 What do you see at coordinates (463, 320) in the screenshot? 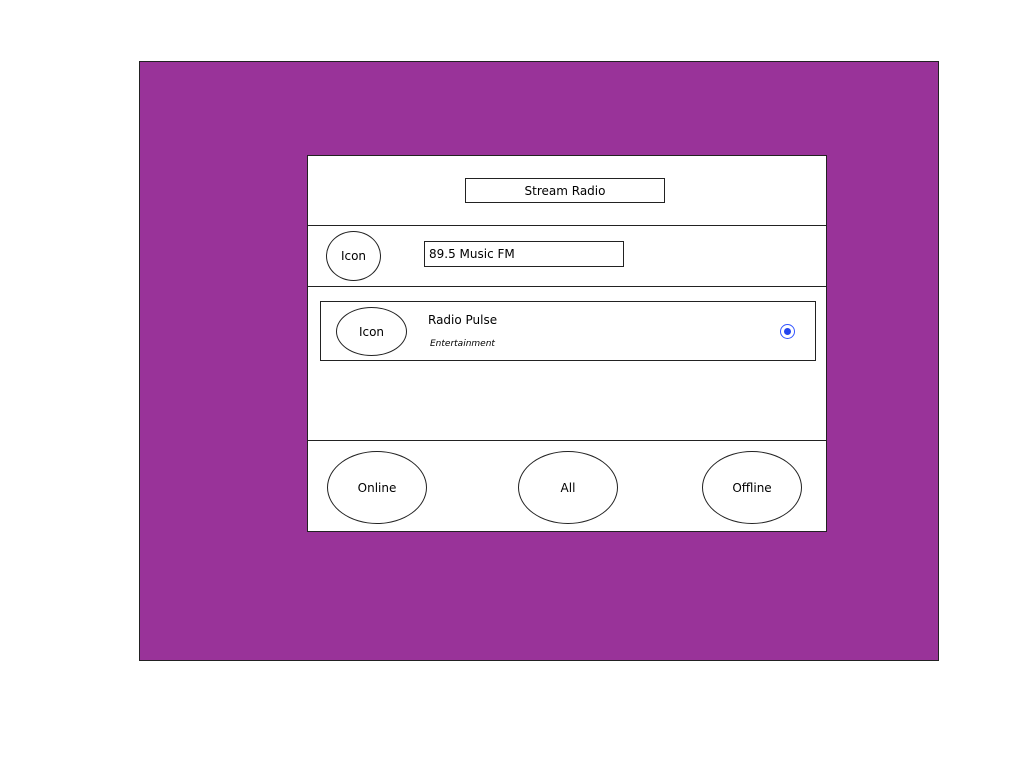
I see `station-name: Radio Pulse` at bounding box center [463, 320].